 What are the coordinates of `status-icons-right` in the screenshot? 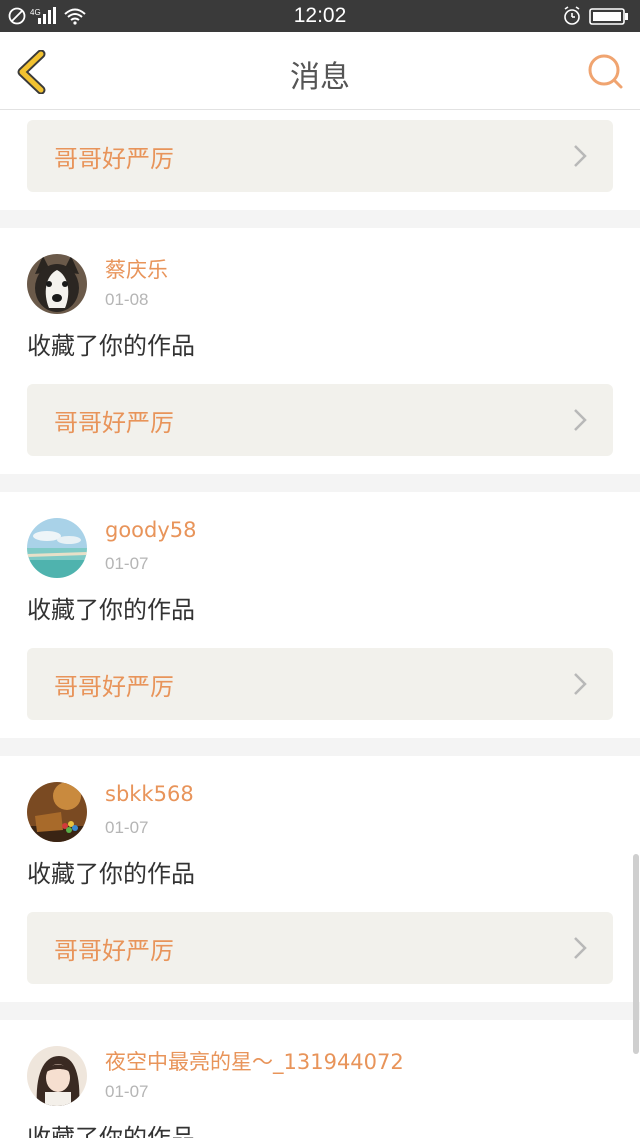 It's located at (596, 15).